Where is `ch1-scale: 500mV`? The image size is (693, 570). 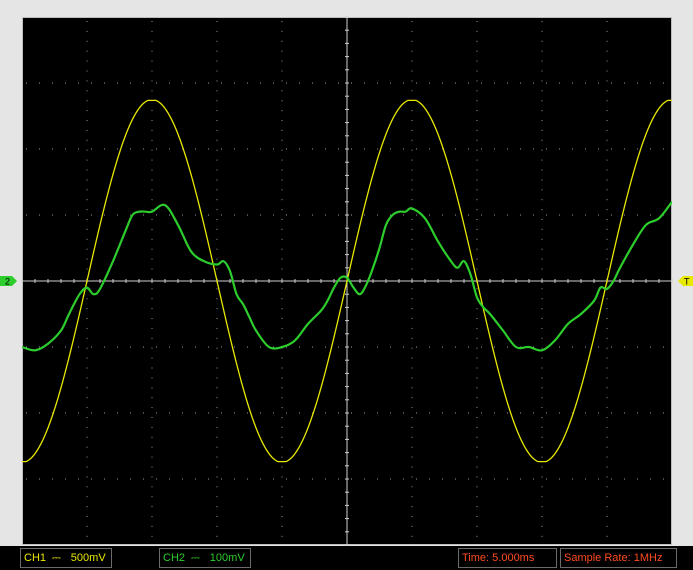
ch1-scale: 500mV is located at coordinates (88, 558).